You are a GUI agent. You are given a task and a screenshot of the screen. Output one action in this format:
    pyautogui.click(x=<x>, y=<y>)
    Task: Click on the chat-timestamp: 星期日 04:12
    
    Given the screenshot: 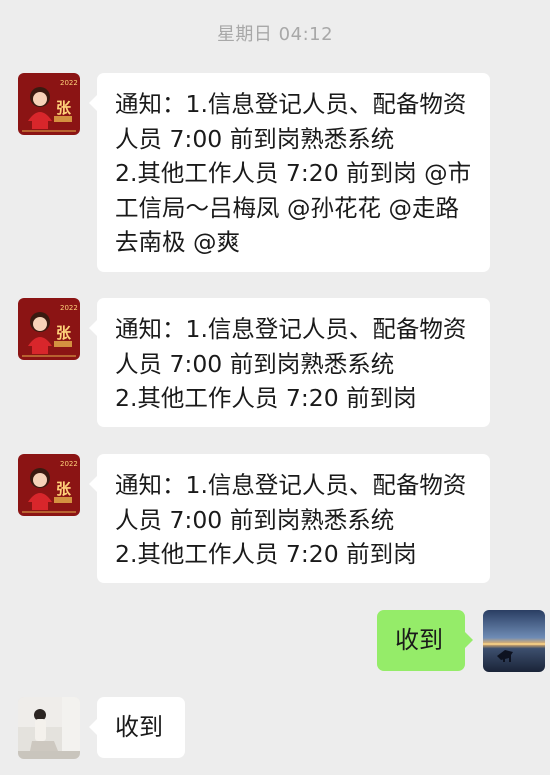 What is the action you would take?
    pyautogui.click(x=275, y=34)
    